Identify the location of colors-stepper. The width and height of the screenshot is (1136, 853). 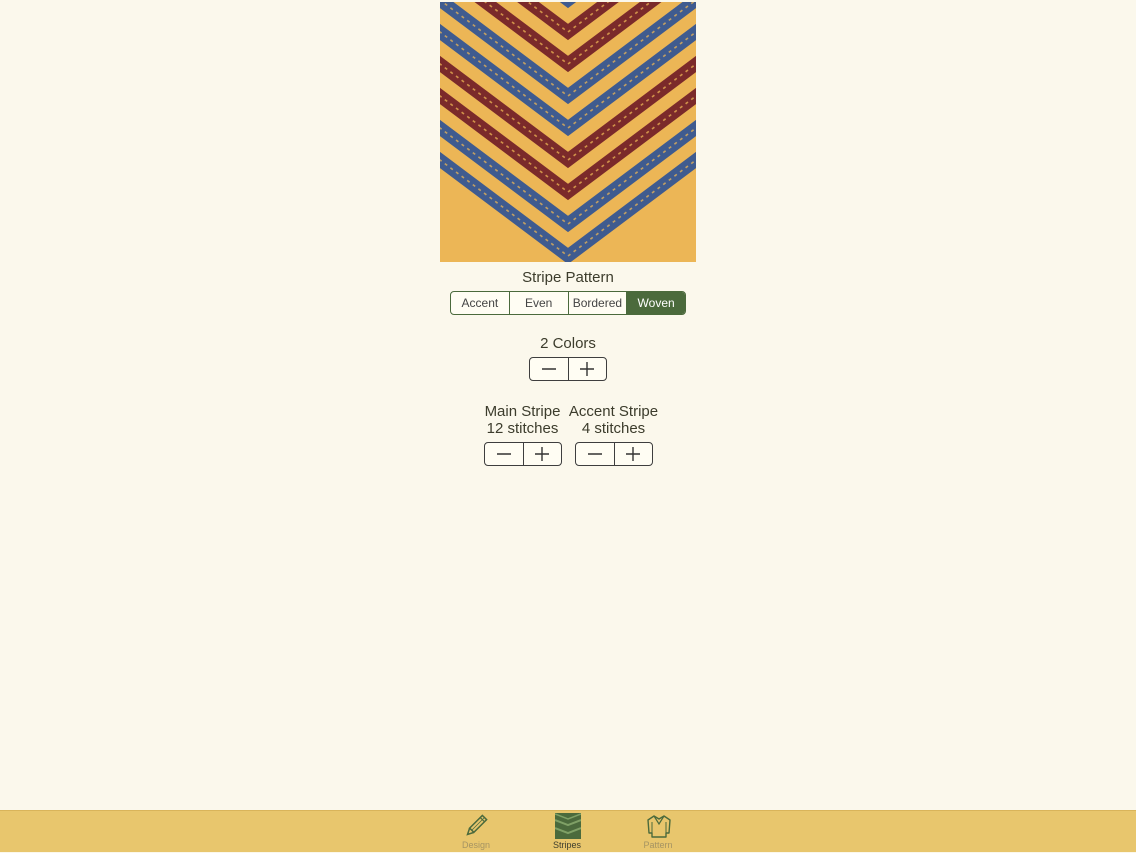
(568, 369).